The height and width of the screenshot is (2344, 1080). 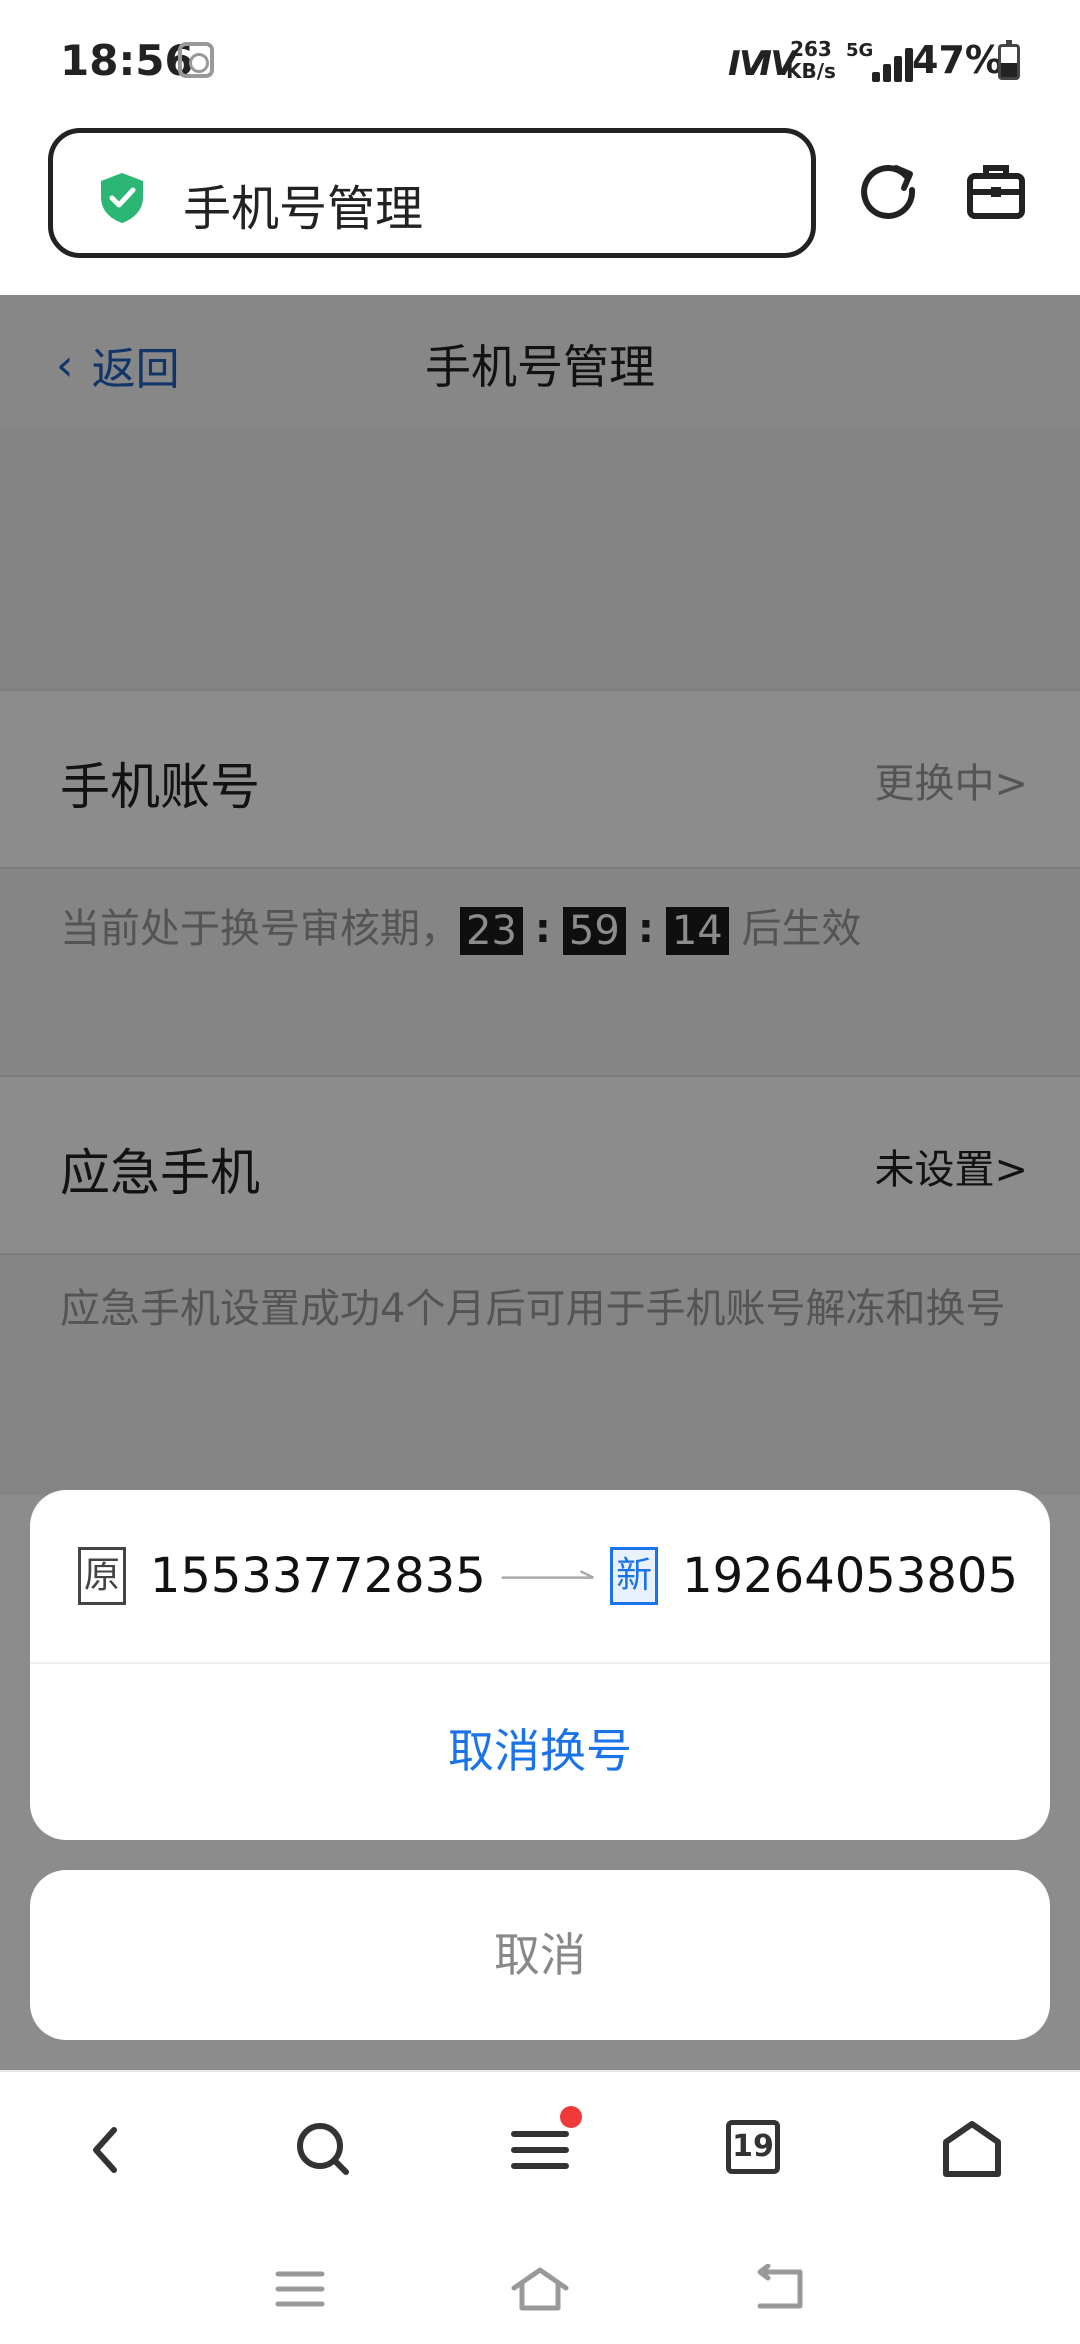 What do you see at coordinates (762, 64) in the screenshot?
I see `nfc-icon: ⅣⅣ` at bounding box center [762, 64].